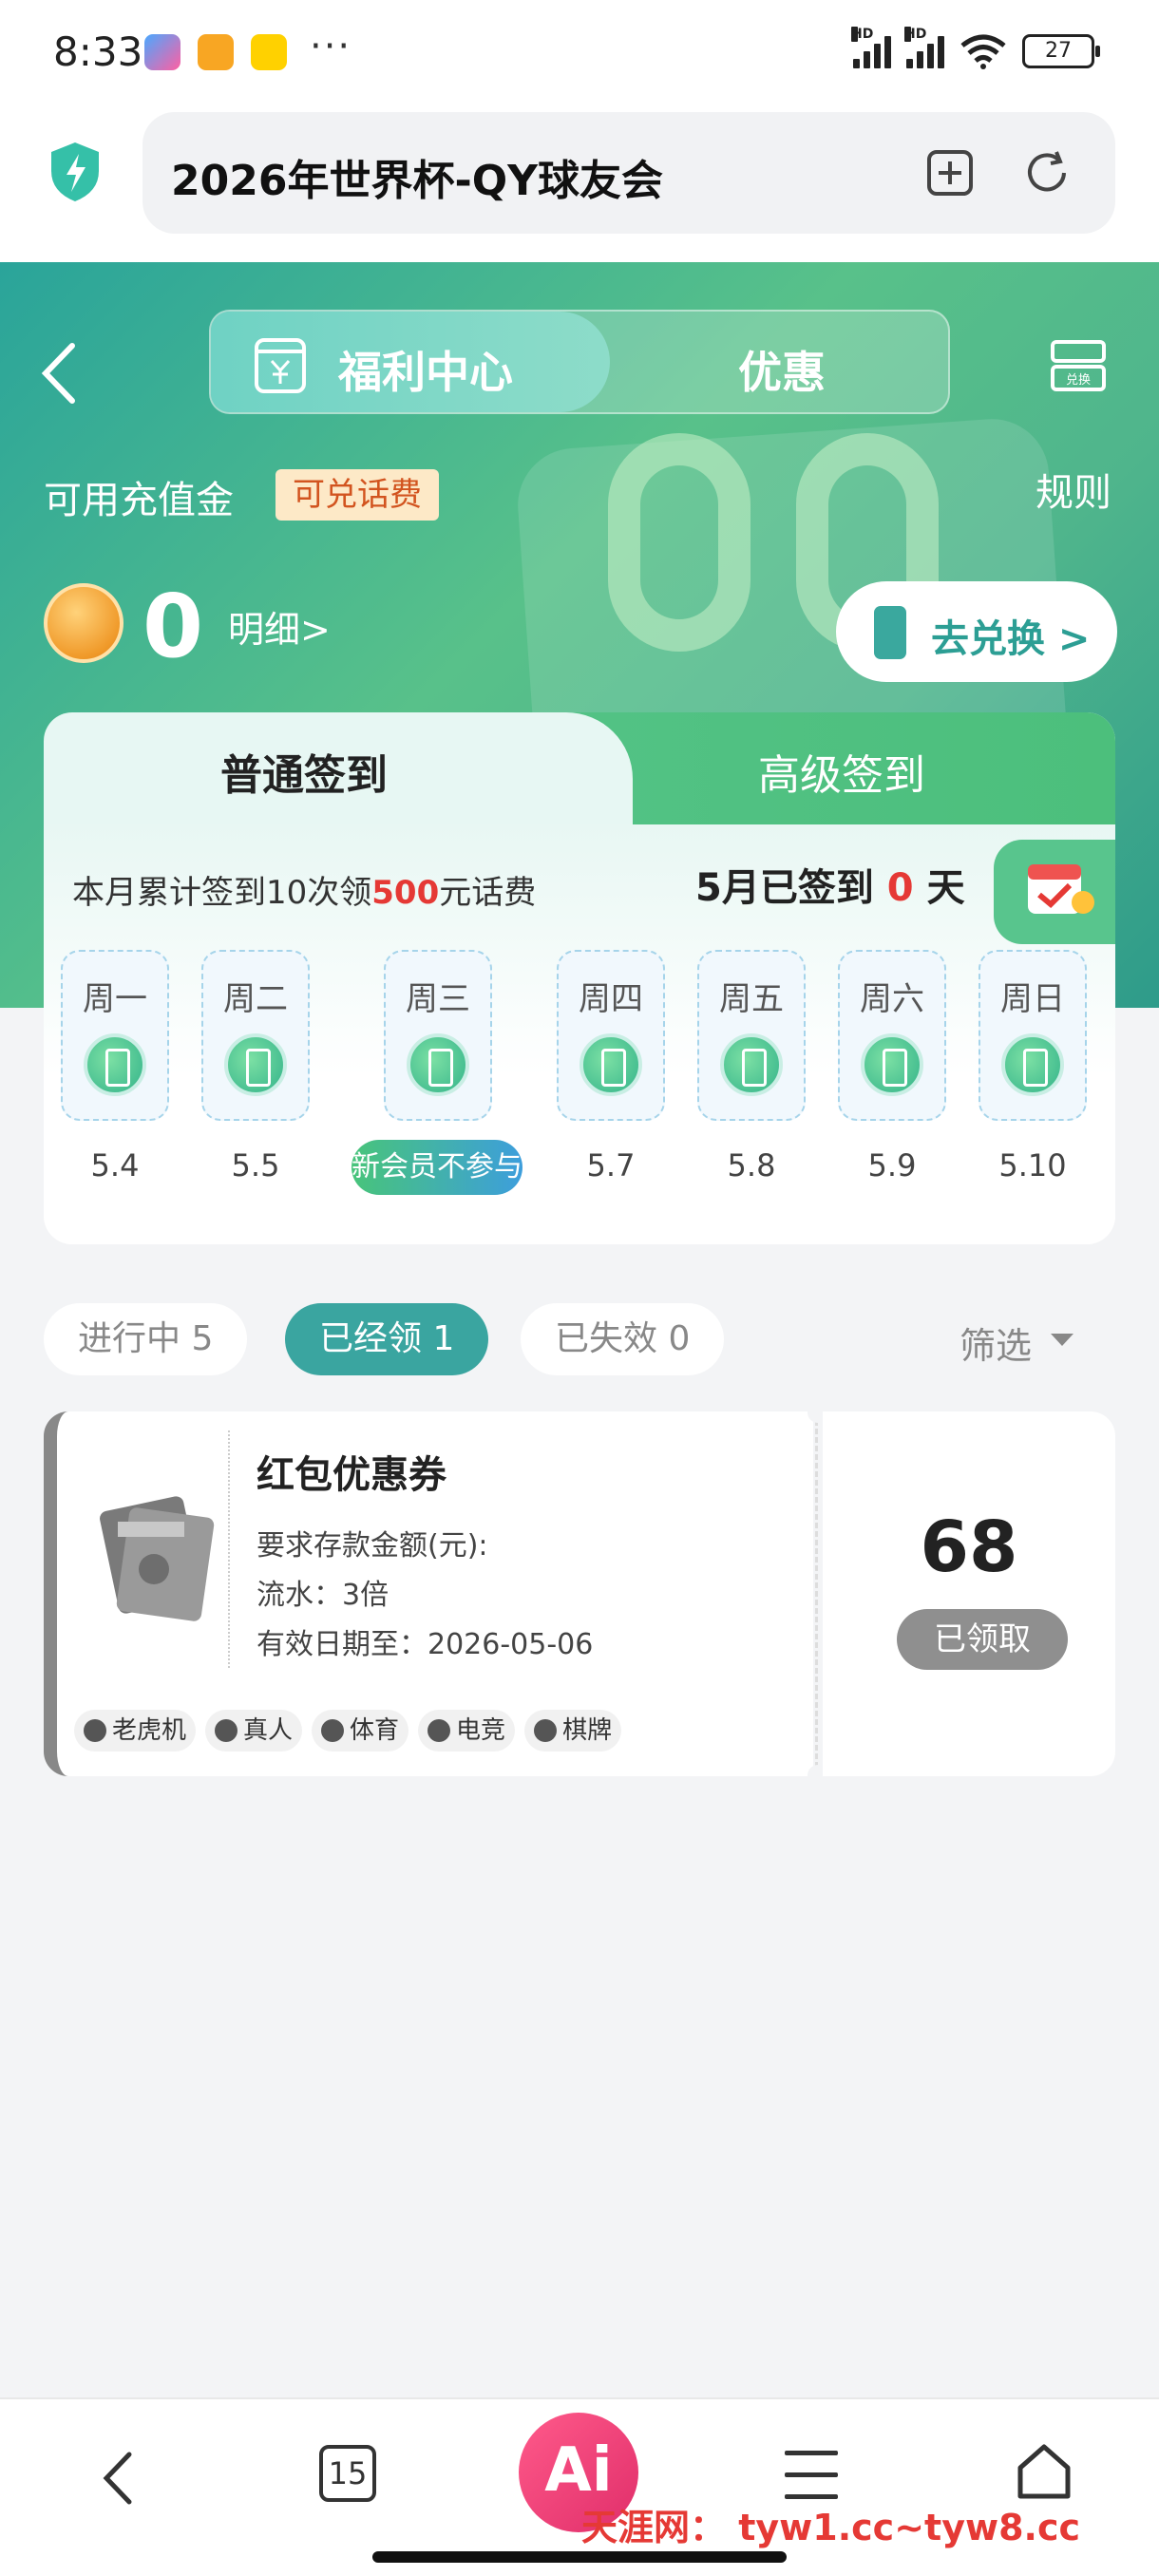 Image resolution: width=1159 pixels, height=2576 pixels. I want to click on filter-in-progress: 进行中 5, so click(146, 1339).